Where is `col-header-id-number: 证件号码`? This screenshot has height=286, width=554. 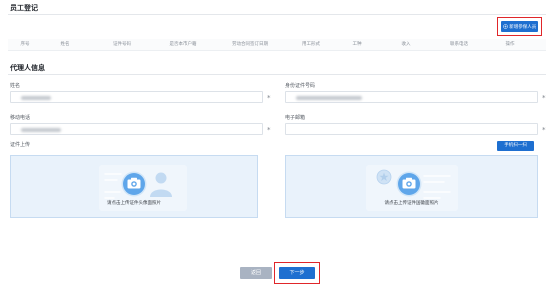 col-header-id-number: 证件号码 is located at coordinates (122, 44).